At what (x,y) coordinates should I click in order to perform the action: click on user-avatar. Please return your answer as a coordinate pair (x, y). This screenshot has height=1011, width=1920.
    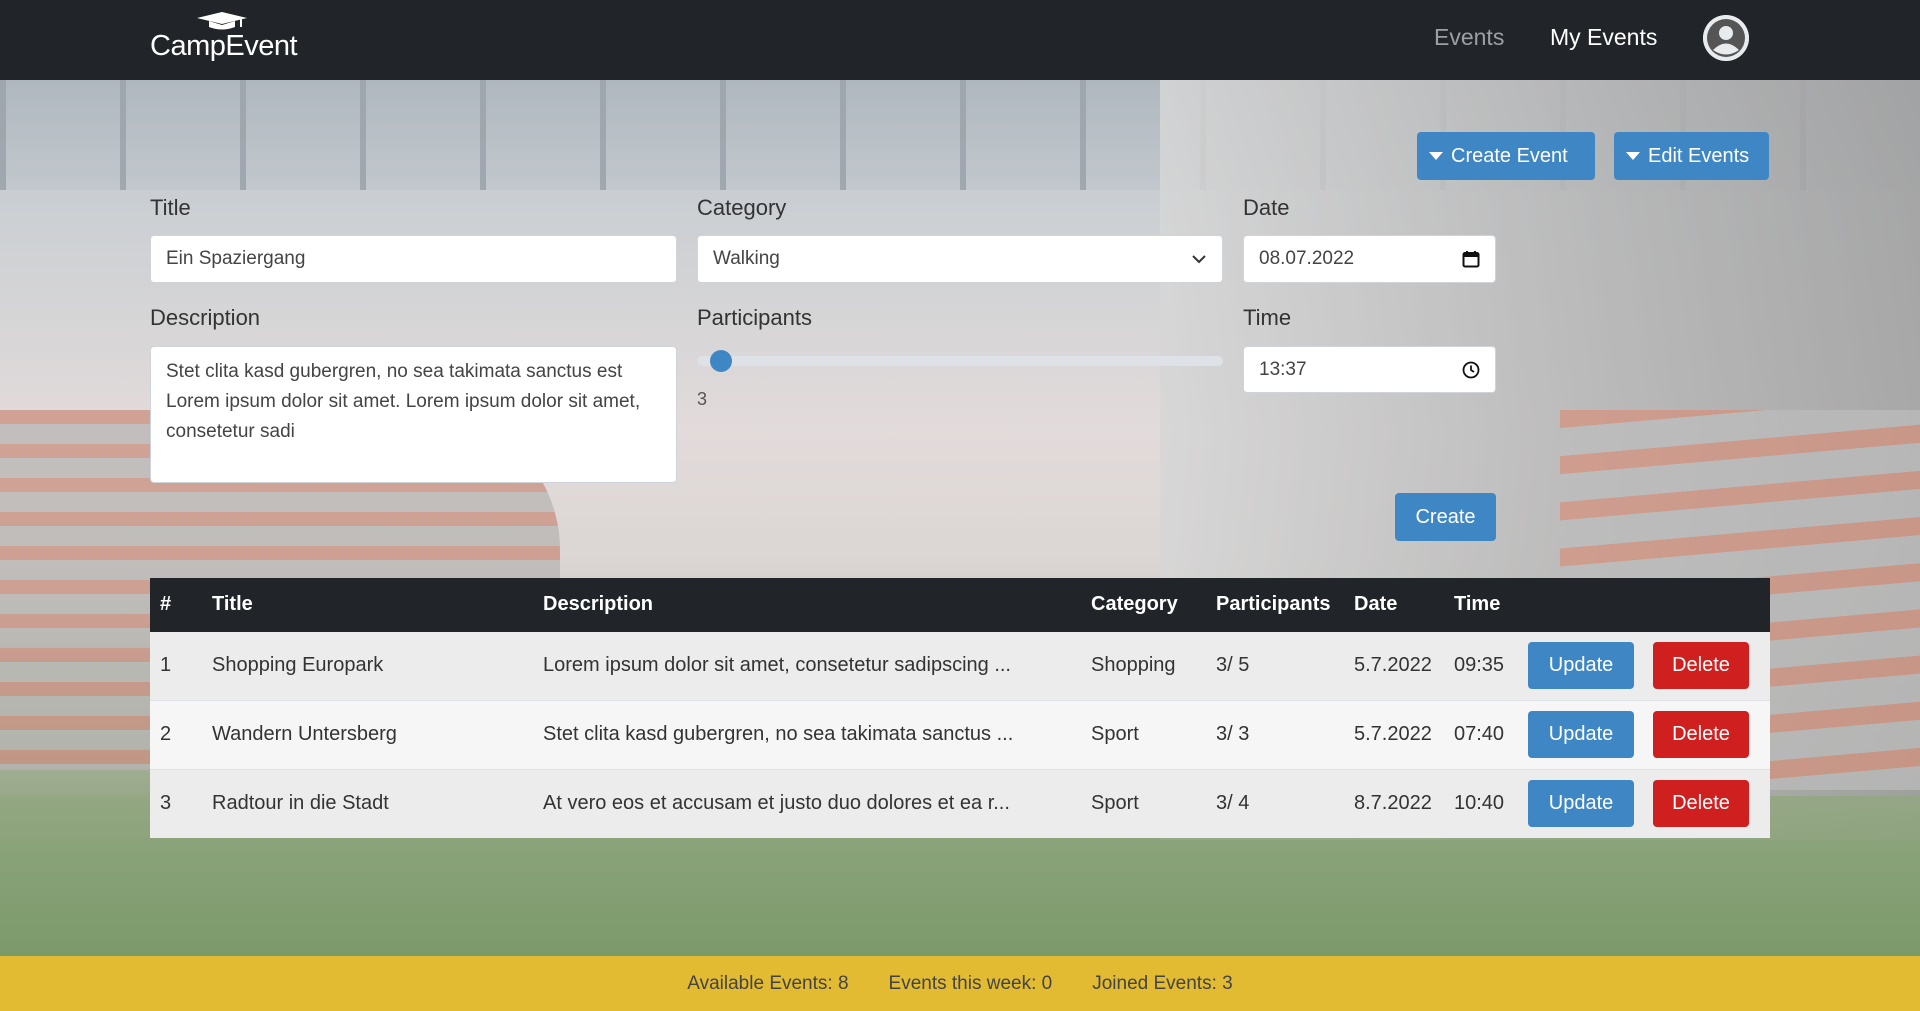
    Looking at the image, I should click on (1726, 38).